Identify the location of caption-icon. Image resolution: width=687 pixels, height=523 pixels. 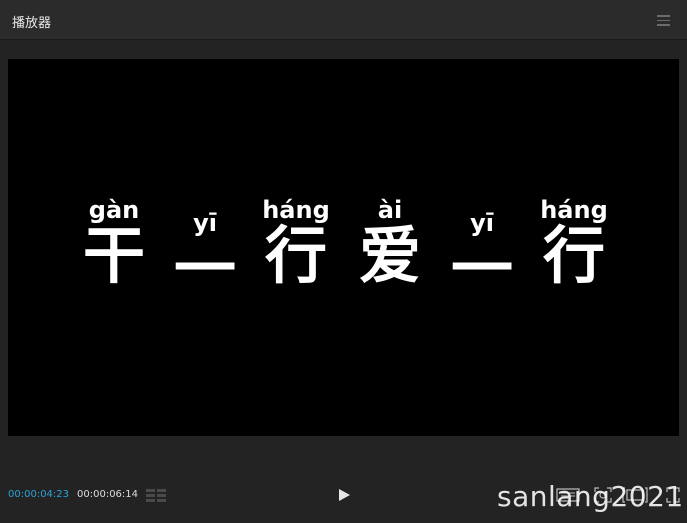
(635, 495).